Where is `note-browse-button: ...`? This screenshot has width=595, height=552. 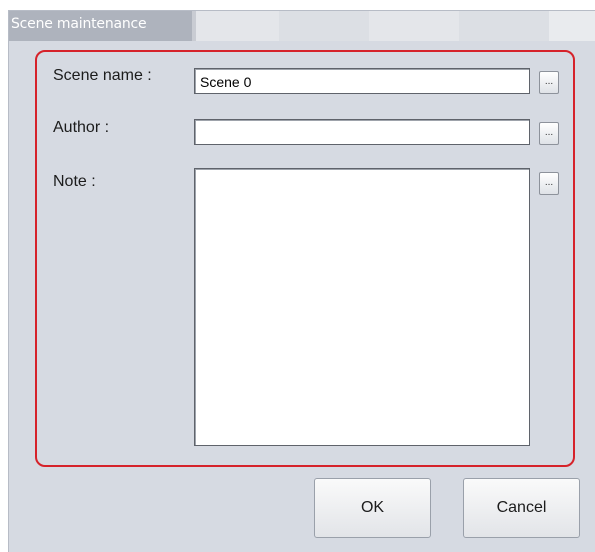
note-browse-button: ... is located at coordinates (549, 183).